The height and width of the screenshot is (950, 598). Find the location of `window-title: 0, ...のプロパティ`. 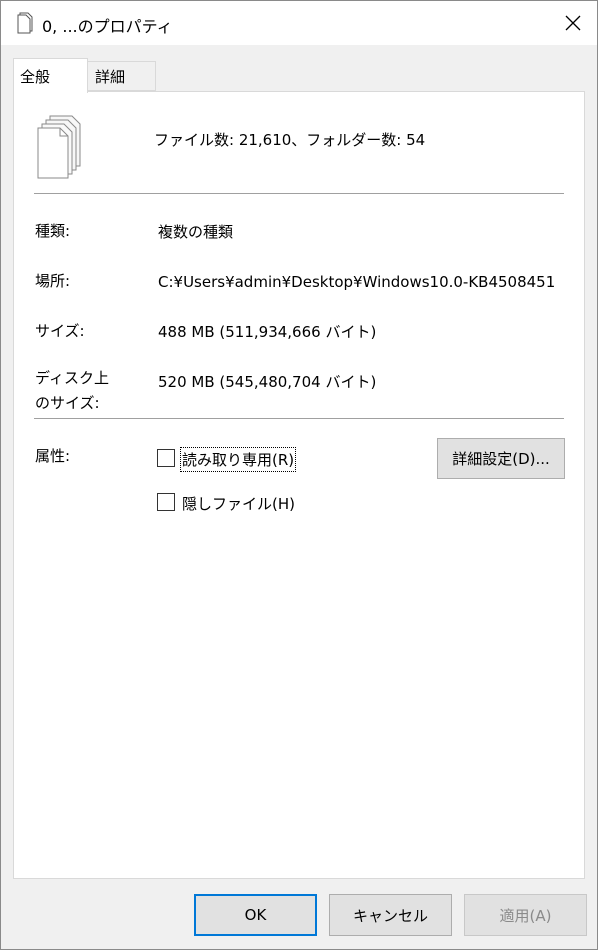

window-title: 0, ...のプロパティ is located at coordinates (107, 26).